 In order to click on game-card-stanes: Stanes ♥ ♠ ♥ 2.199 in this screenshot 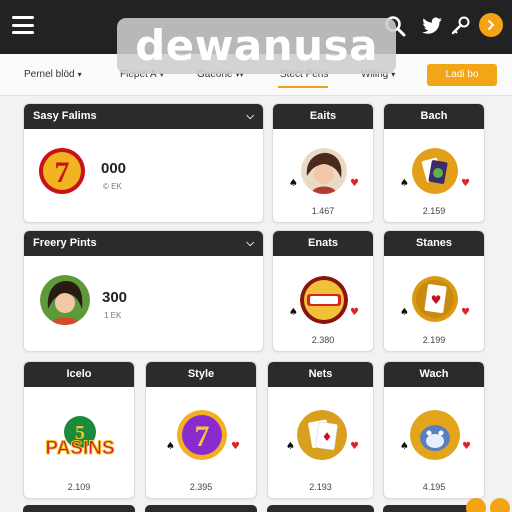, I will do `click(434, 291)`.